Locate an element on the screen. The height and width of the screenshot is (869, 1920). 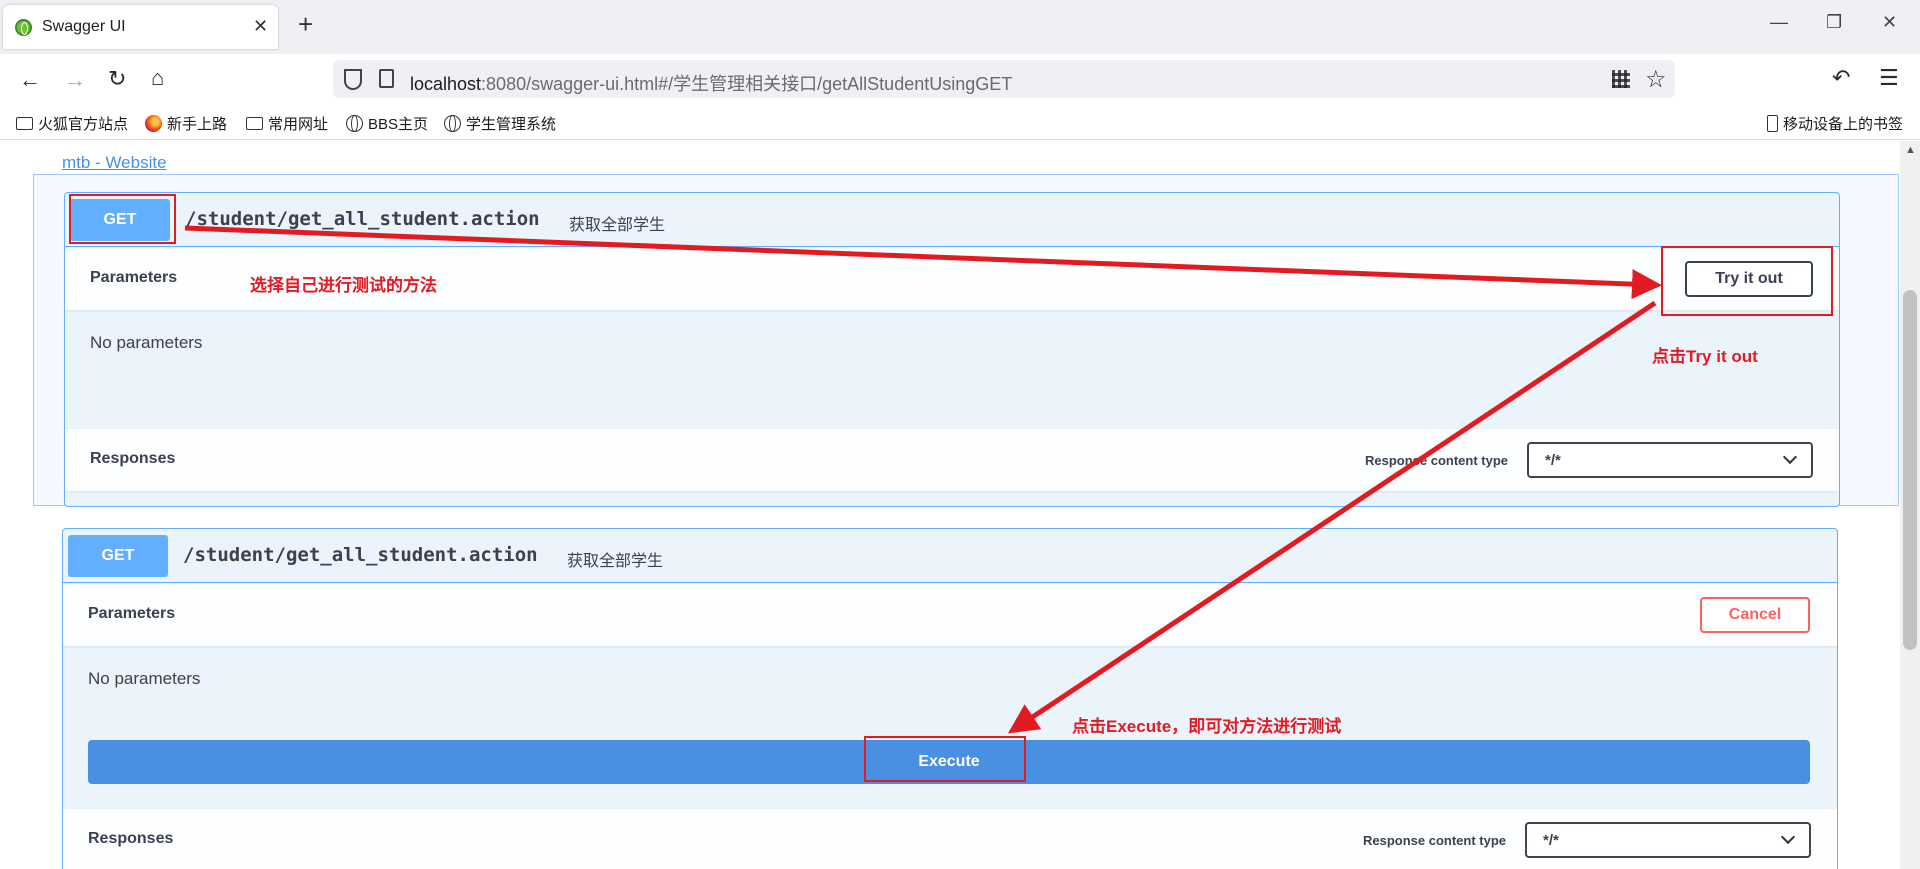
mobile-bookmarks: 移动设备上的书签 is located at coordinates (1835, 123).